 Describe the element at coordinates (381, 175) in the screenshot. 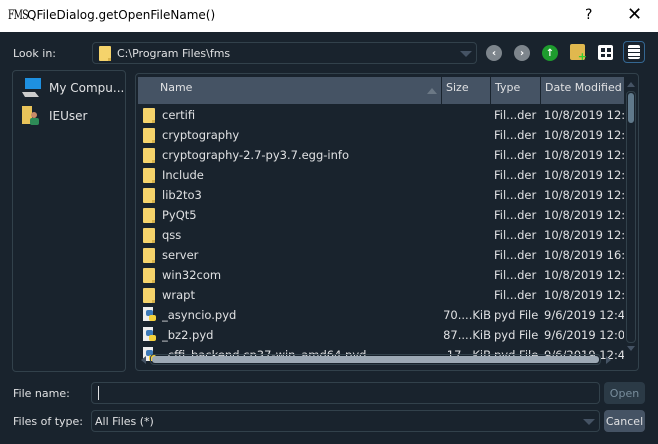

I see `table-row: Include Fil...der 10/8/2019 12:49` at that location.